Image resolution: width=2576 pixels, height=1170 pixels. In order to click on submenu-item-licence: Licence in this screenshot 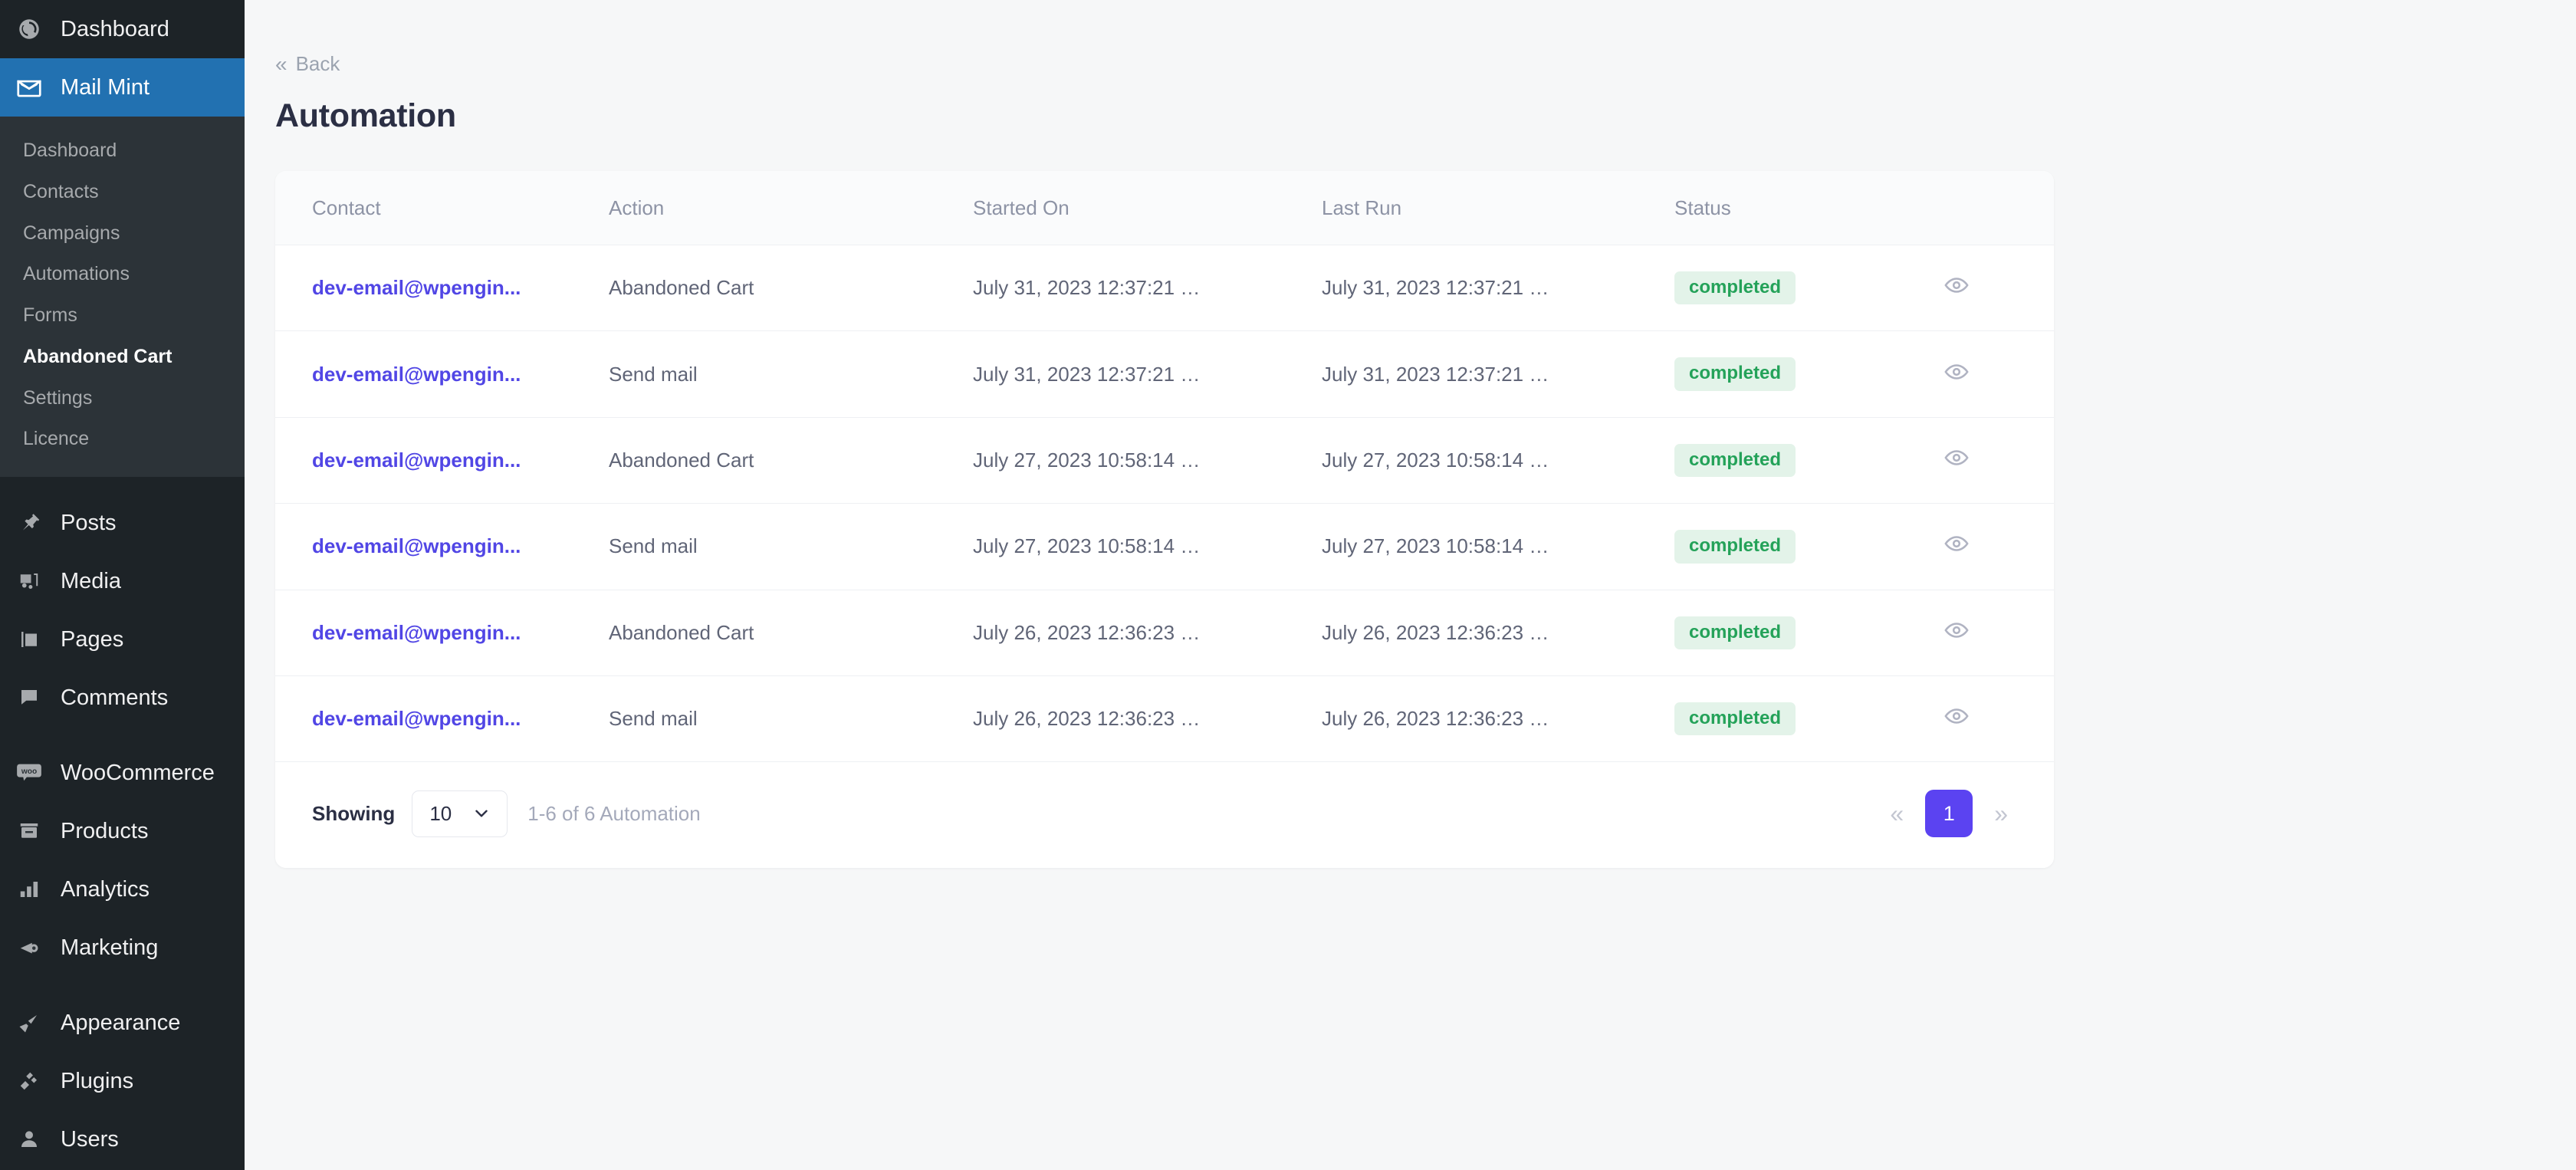, I will do `click(123, 439)`.